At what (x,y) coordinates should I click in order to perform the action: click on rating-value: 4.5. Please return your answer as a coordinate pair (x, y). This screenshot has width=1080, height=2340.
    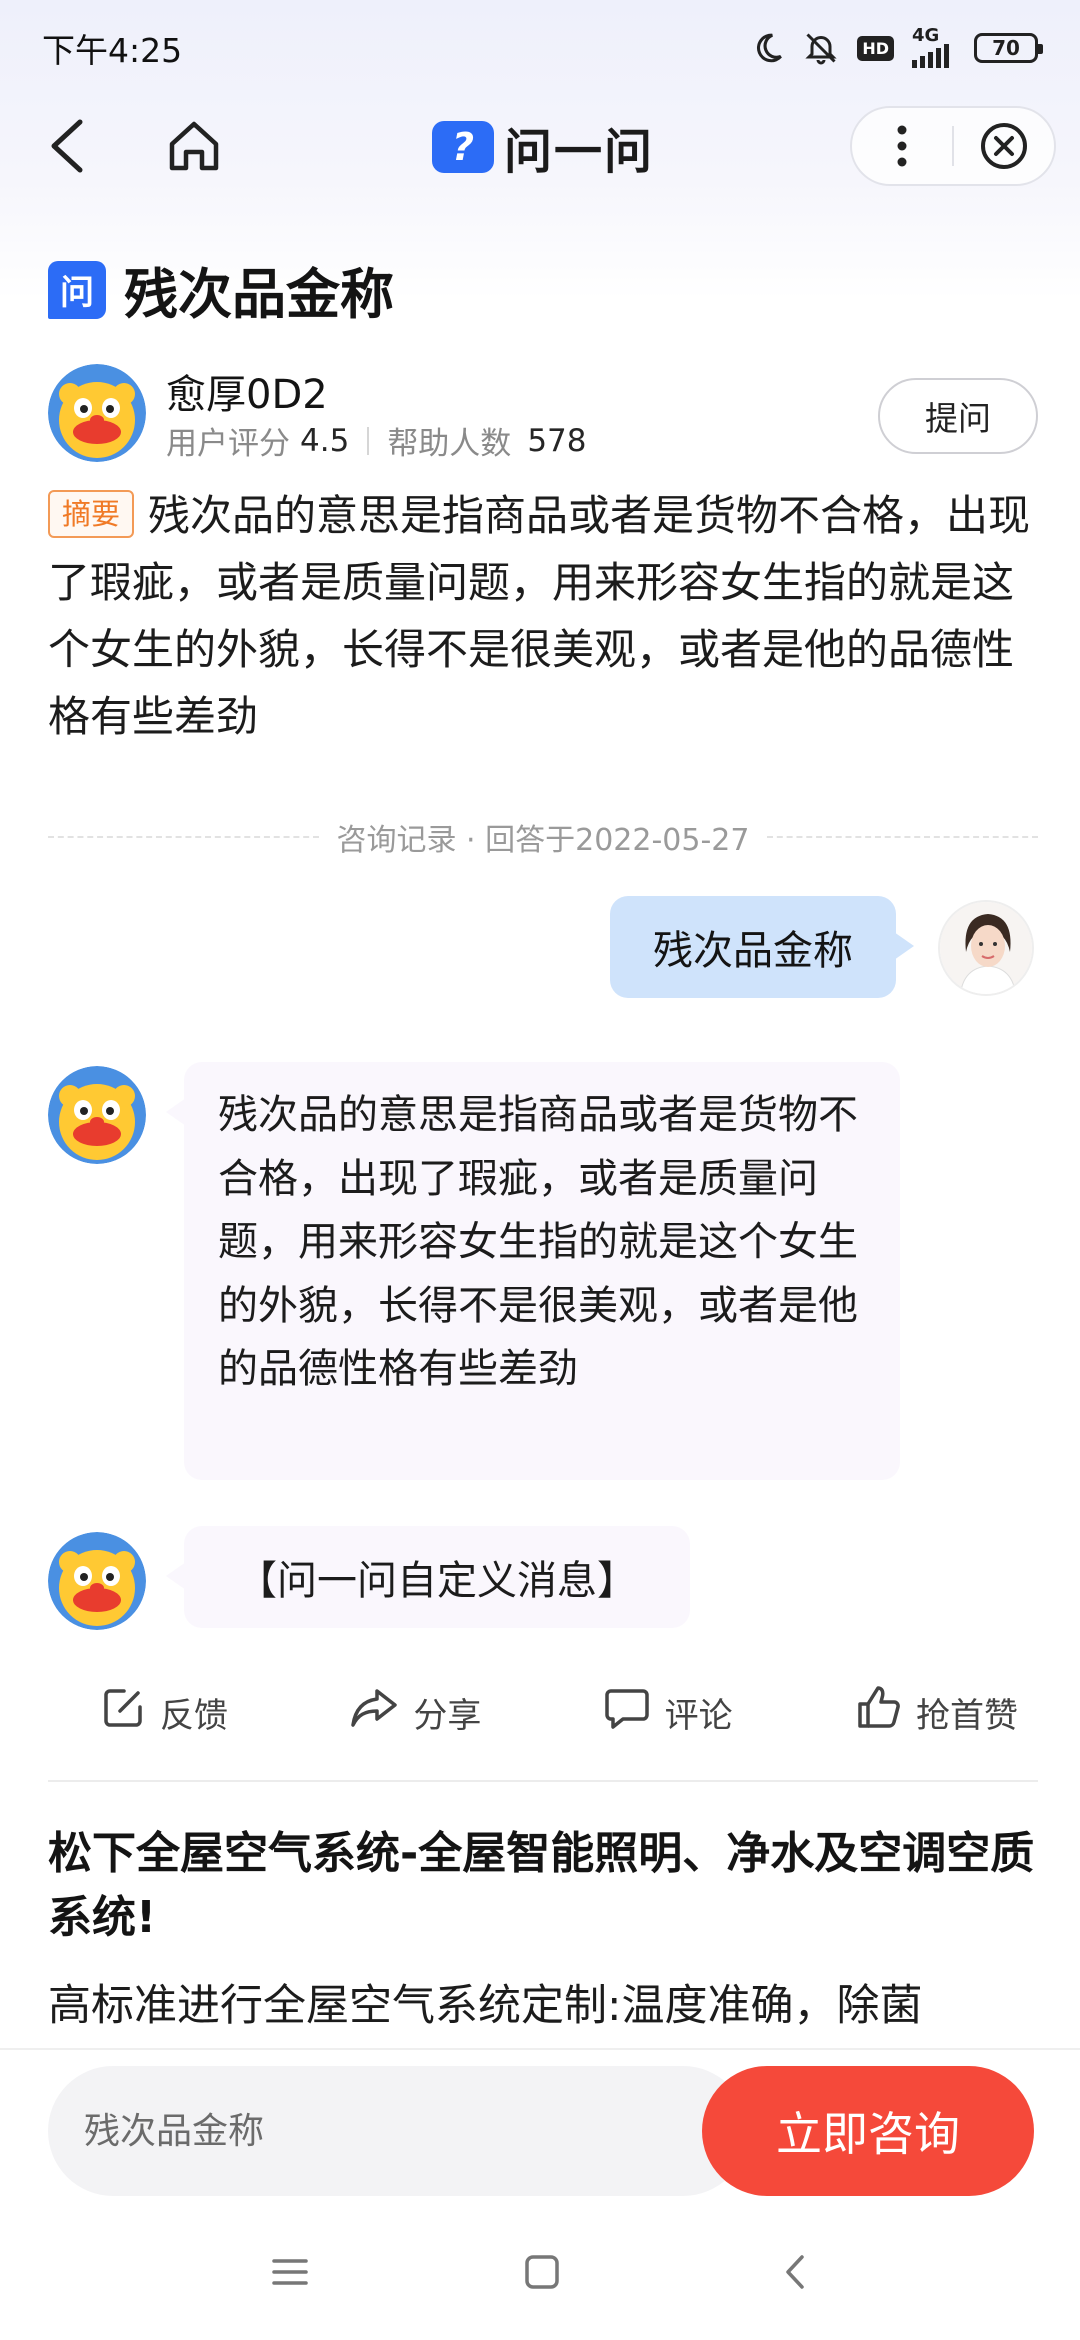
    Looking at the image, I should click on (325, 440).